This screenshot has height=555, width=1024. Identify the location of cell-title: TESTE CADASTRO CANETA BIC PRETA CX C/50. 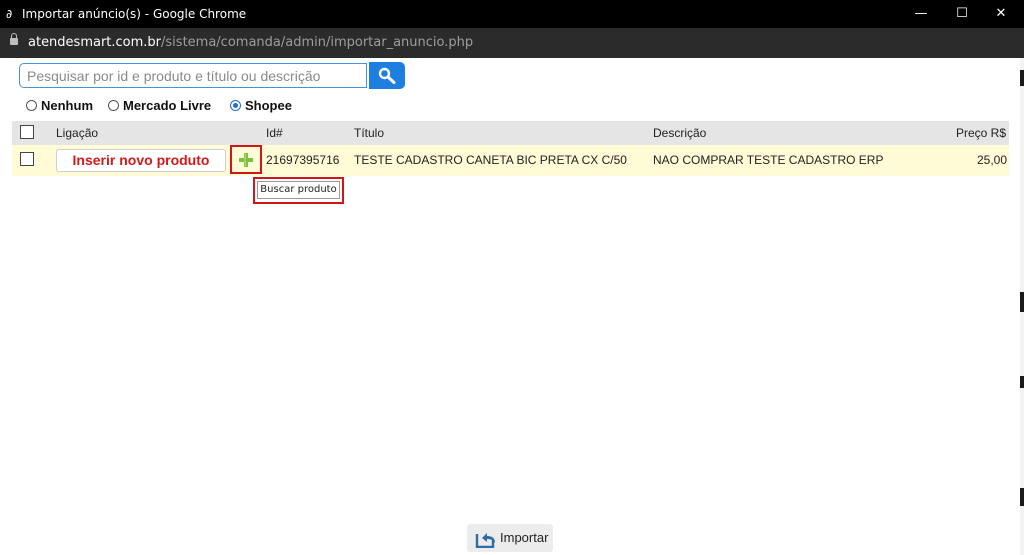
(490, 160).